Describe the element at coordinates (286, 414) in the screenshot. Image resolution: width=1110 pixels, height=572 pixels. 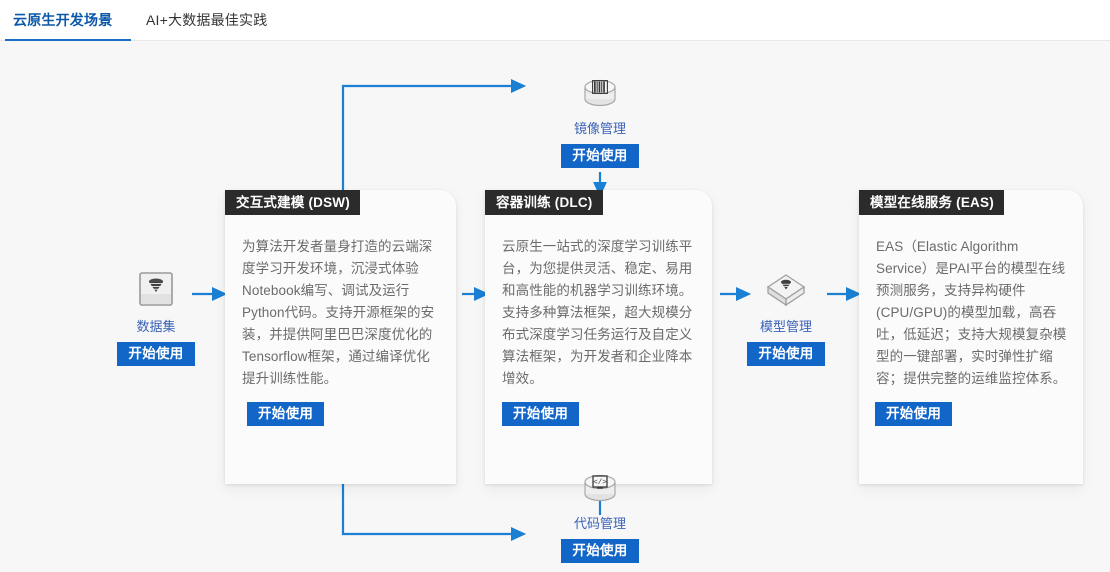
I see `card-dsw-start-button: 开始使用` at that location.